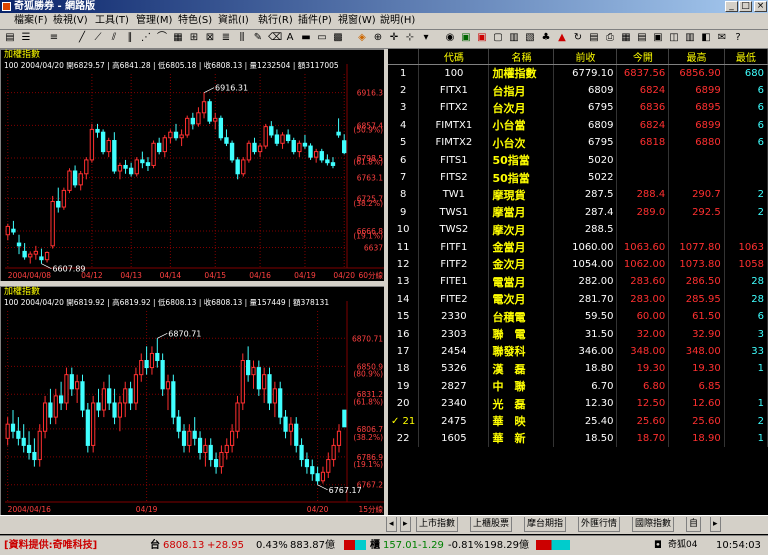 The height and width of the screenshot is (555, 768). What do you see at coordinates (738, 38) in the screenshot?
I see `help-icon: ?` at bounding box center [738, 38].